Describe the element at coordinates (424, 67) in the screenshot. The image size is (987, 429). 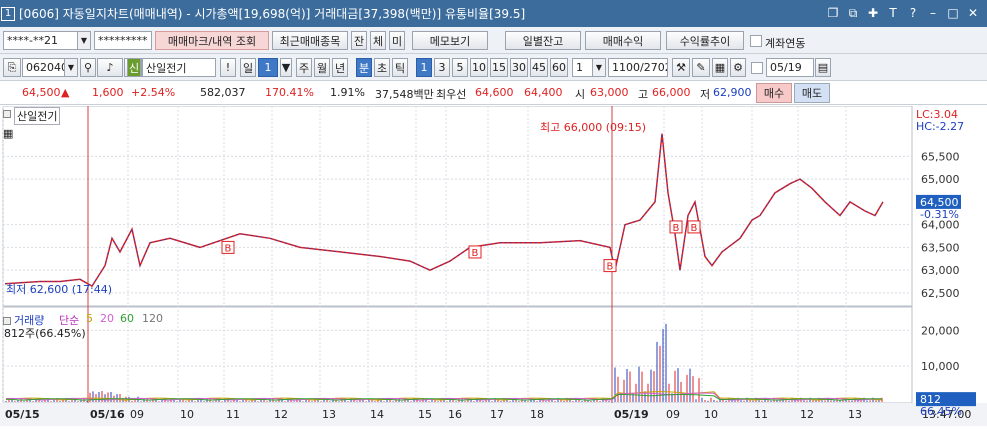
I see `interval-1-button: 1` at that location.